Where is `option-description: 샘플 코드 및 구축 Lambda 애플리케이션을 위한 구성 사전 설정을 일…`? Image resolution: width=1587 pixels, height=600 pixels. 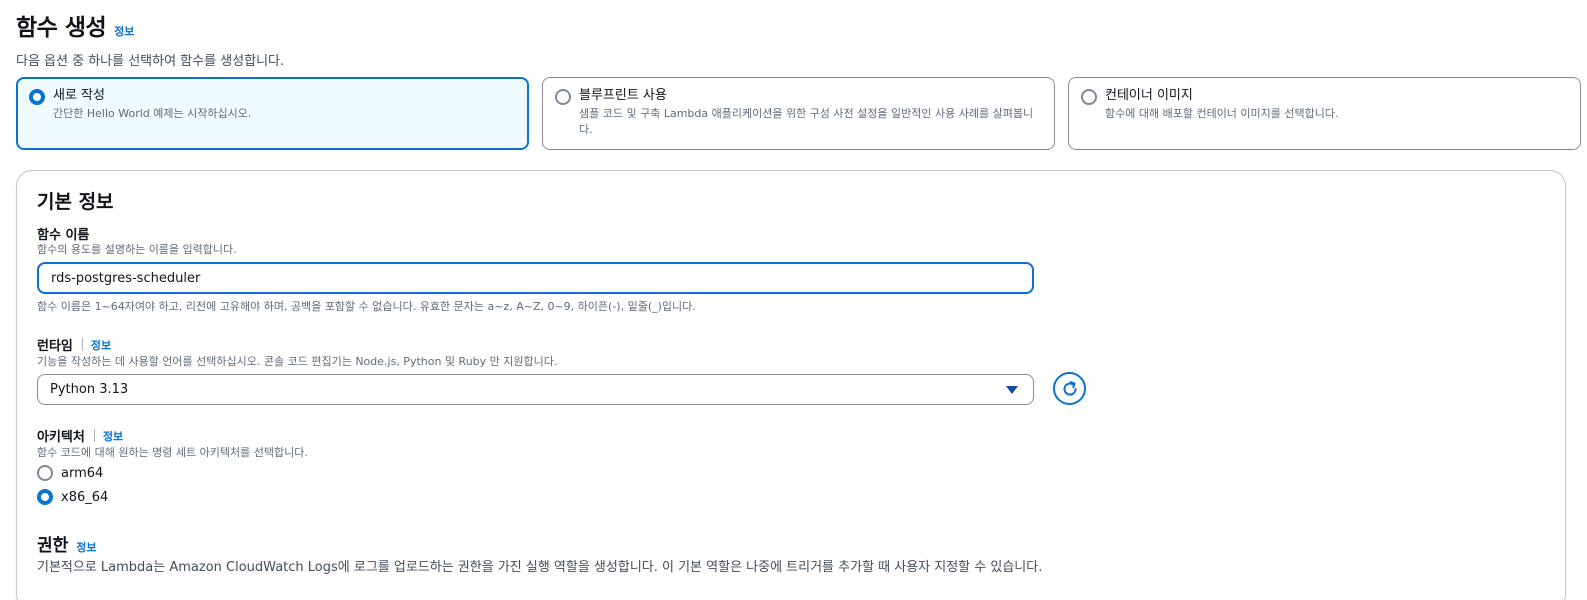 option-description: 샘플 코드 및 구축 Lambda 애플리케이션을 위한 구성 사전 설정을 일… is located at coordinates (806, 121).